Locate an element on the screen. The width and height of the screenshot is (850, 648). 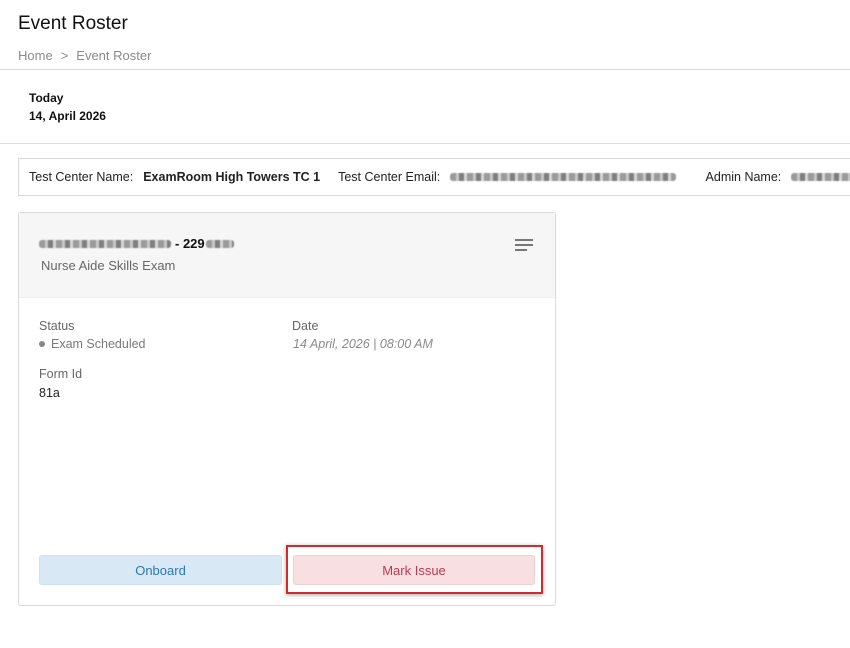
candidate-name: - 229 is located at coordinates (136, 243).